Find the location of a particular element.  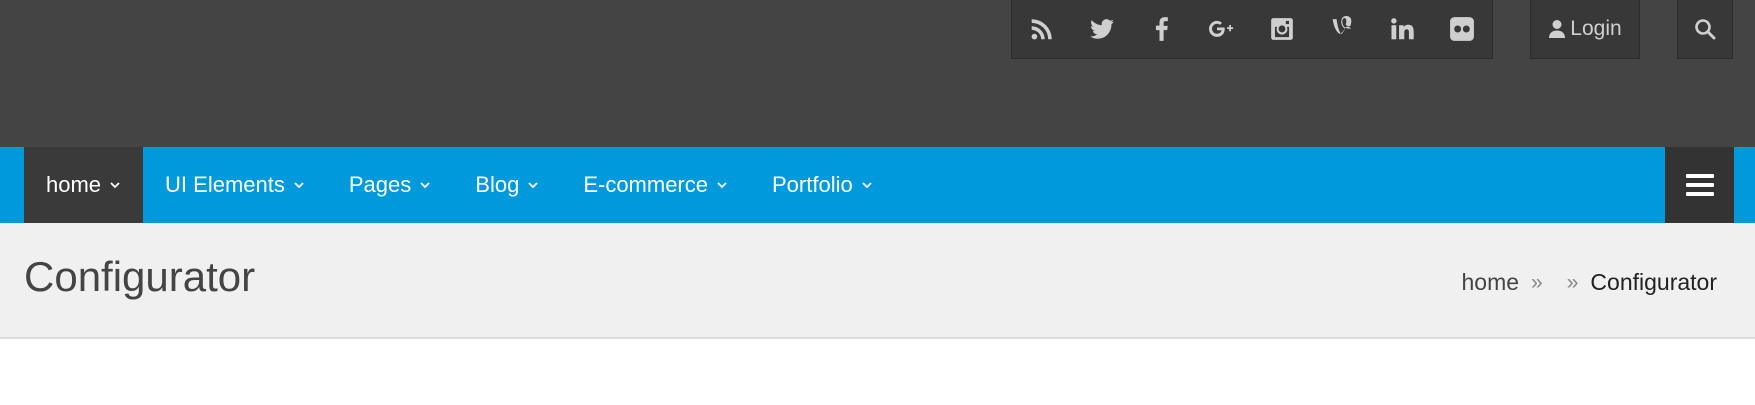

nav-item-home: home is located at coordinates (84, 185).